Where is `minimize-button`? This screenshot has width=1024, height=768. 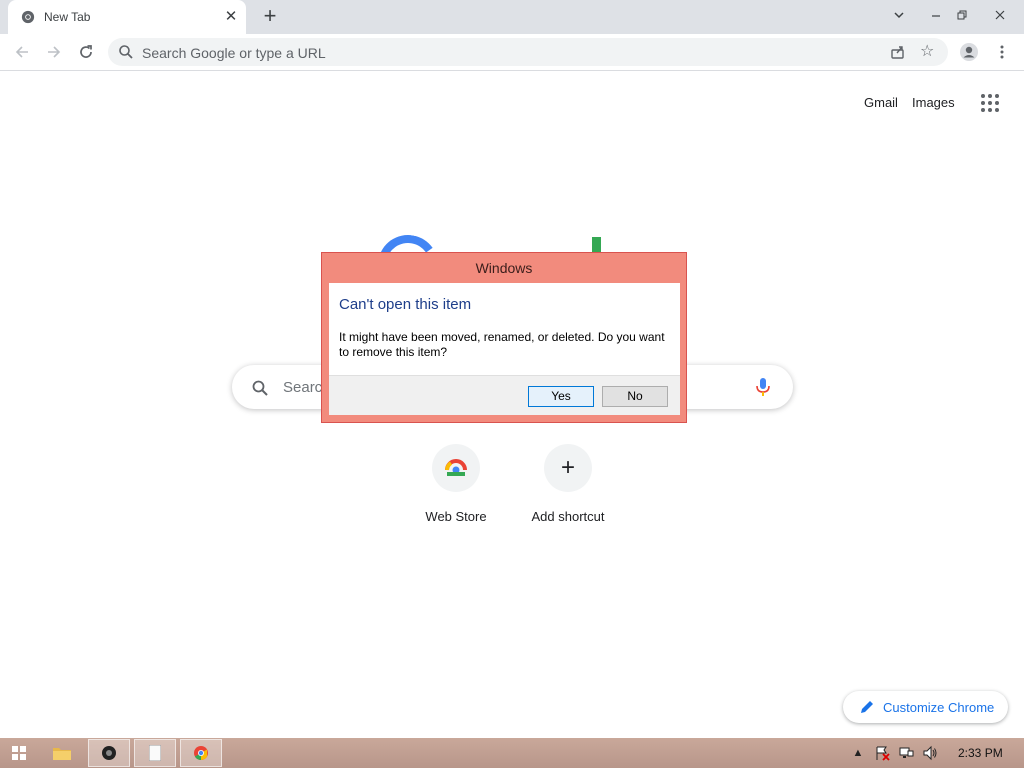
minimize-button is located at coordinates (936, 16).